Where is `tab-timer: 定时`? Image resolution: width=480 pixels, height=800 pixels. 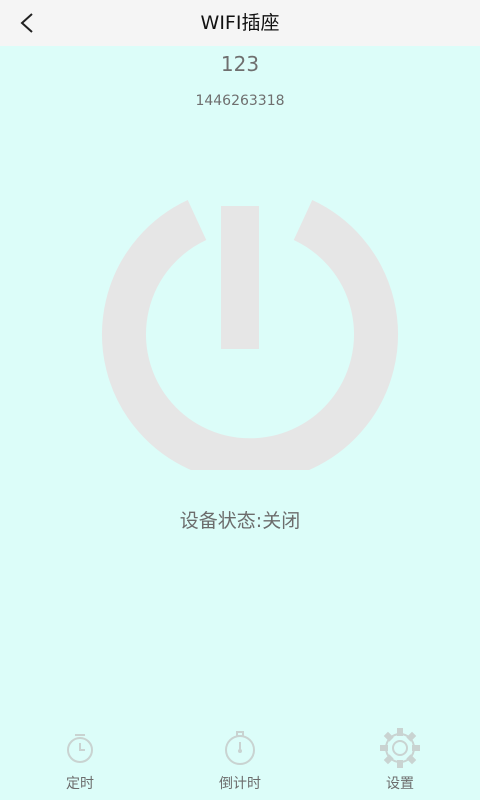
tab-timer: 定时 is located at coordinates (80, 761).